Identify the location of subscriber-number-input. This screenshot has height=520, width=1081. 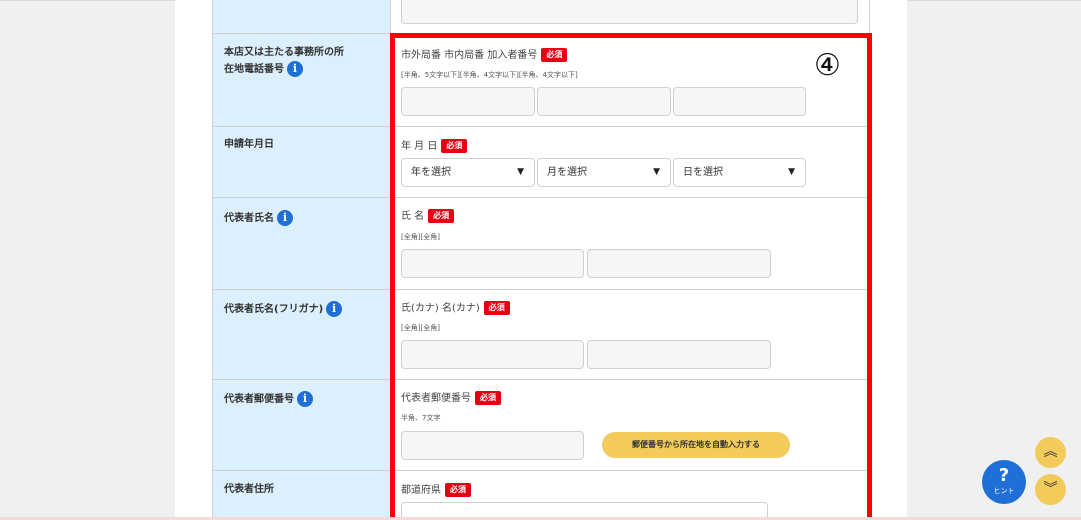
(739, 101).